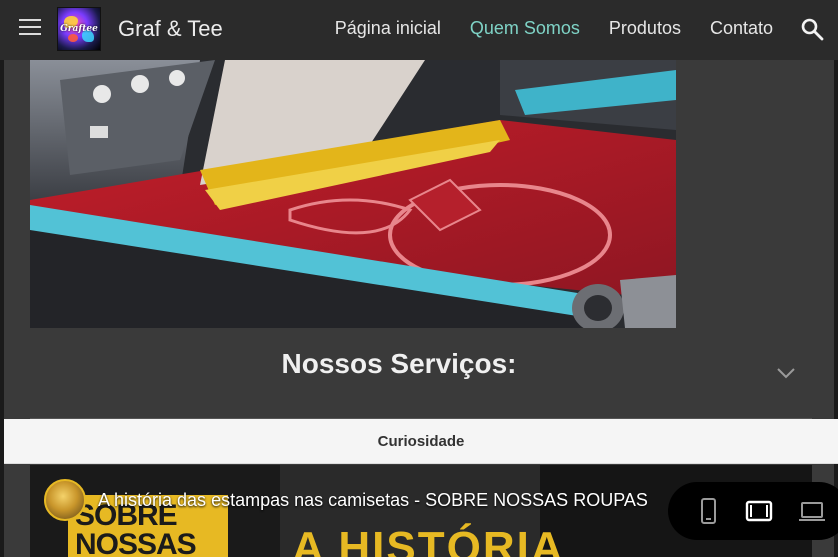  I want to click on search-icon, so click(812, 29).